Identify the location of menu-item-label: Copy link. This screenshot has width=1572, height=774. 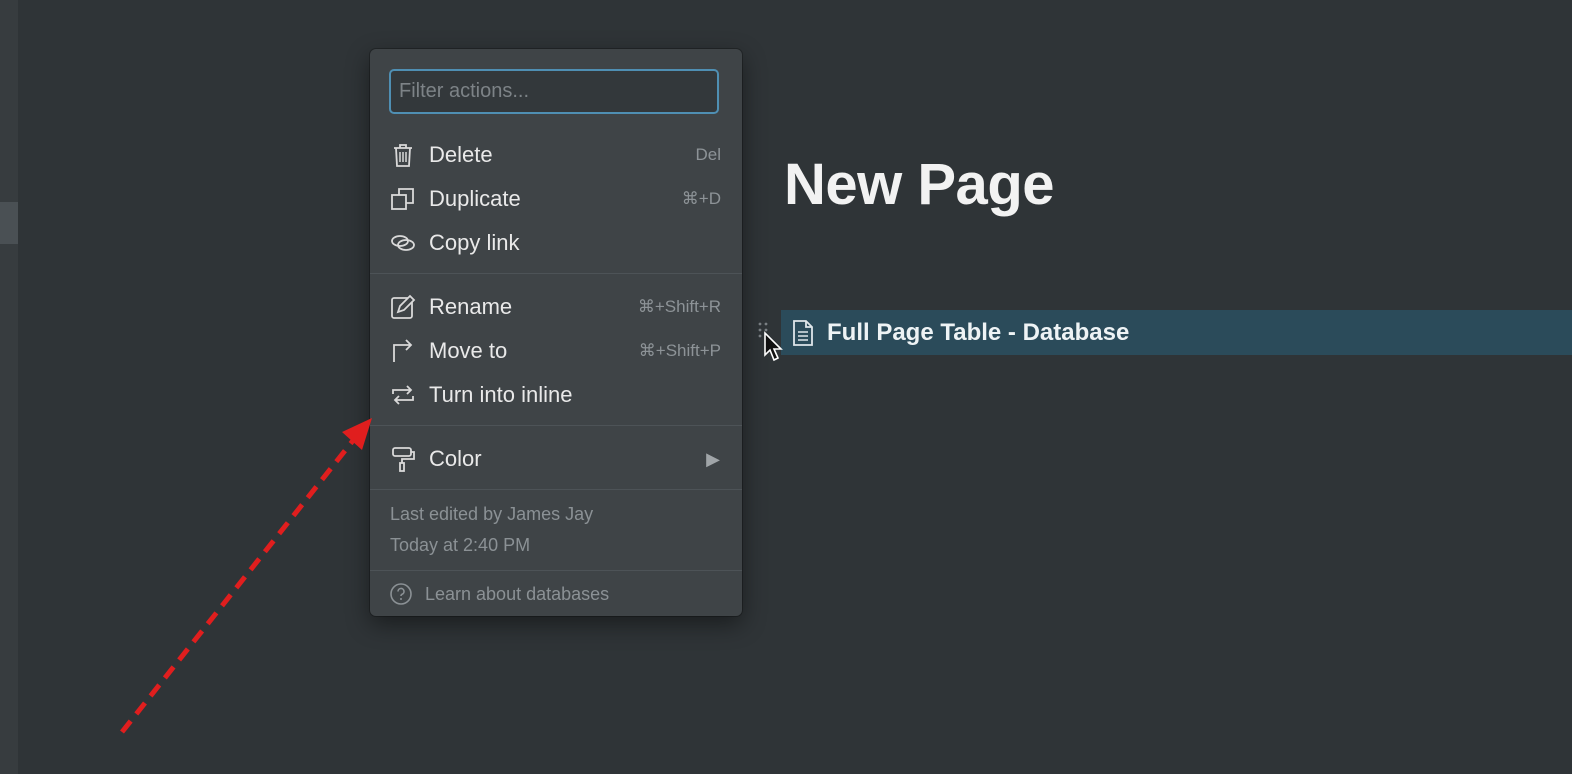
(474, 242).